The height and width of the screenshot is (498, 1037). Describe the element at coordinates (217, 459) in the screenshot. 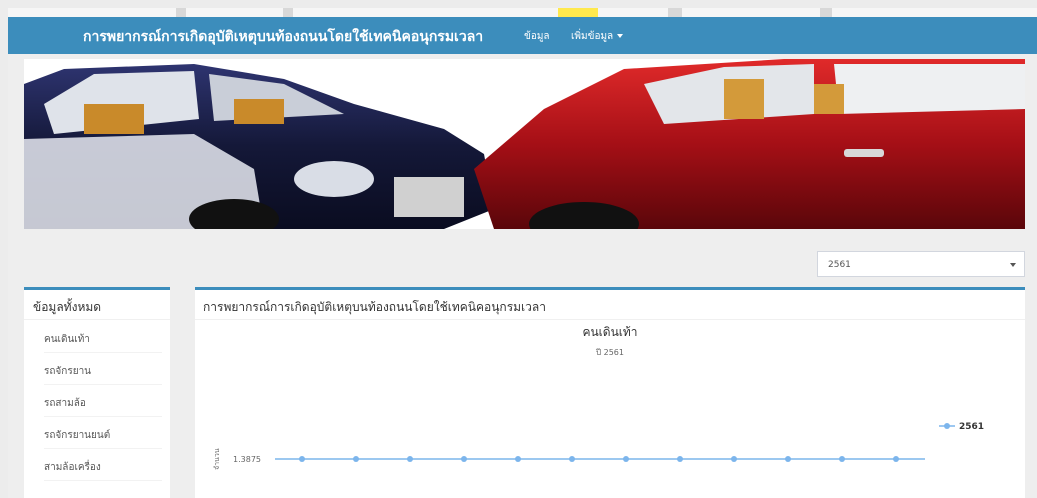

I see `y-axis-label: จำนวน` at that location.